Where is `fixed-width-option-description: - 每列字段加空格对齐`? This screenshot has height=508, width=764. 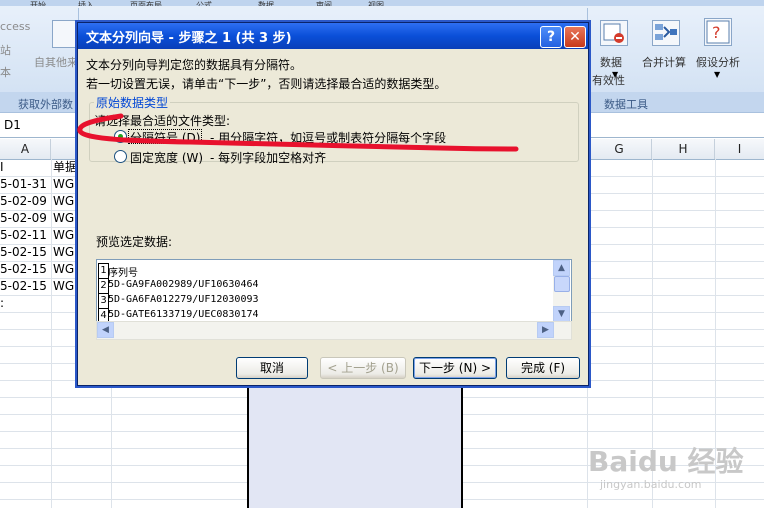
fixed-width-option-description: - 每列字段加空格对齐 is located at coordinates (268, 158).